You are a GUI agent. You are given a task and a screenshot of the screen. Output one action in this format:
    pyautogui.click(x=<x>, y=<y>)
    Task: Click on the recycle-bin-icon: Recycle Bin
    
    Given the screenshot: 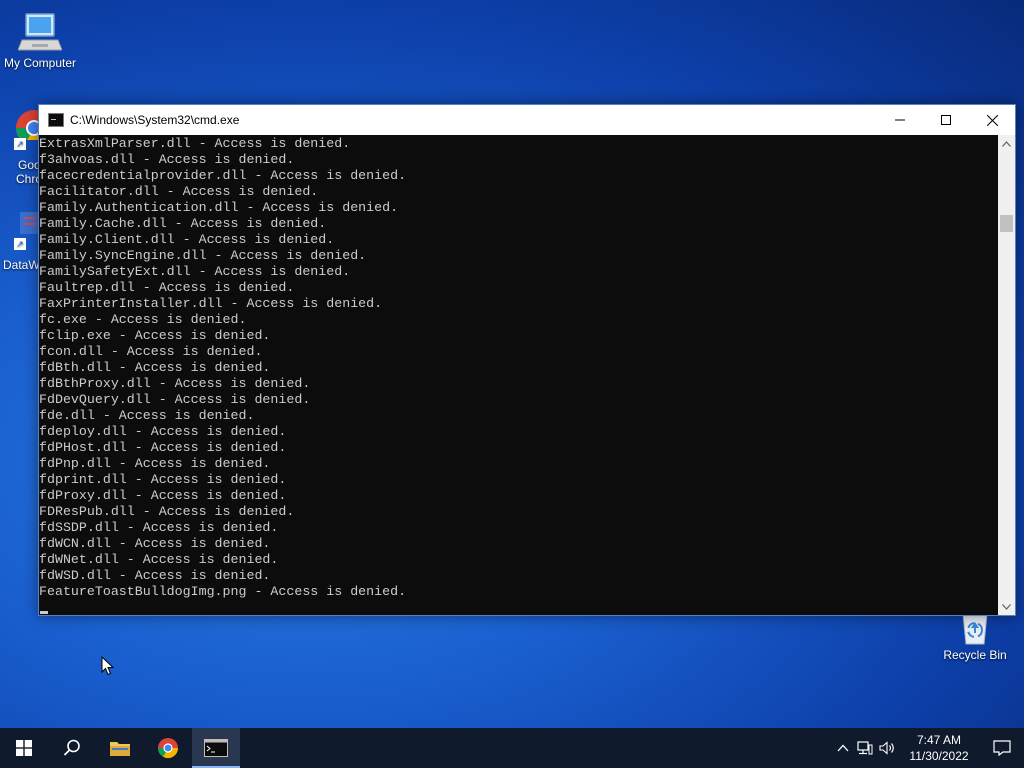 What is the action you would take?
    pyautogui.click(x=975, y=637)
    